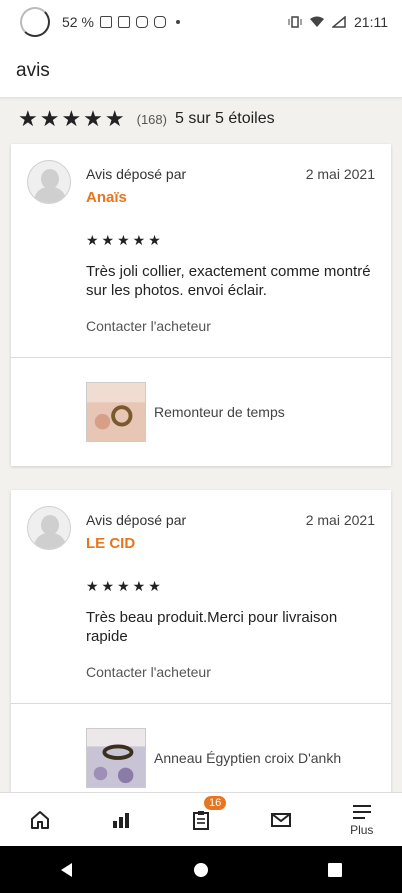 The image size is (402, 893). Describe the element at coordinates (151, 119) in the screenshot. I see `review-count: (168)` at that location.